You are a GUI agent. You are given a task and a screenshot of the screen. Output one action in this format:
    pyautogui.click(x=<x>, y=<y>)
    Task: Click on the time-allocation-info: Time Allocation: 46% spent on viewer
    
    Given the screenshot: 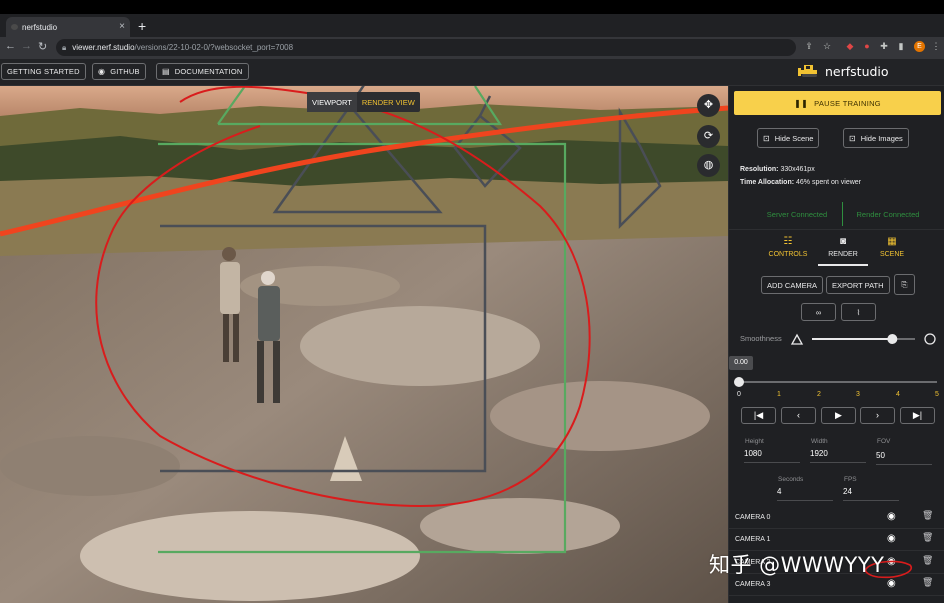 What is the action you would take?
    pyautogui.click(x=800, y=182)
    